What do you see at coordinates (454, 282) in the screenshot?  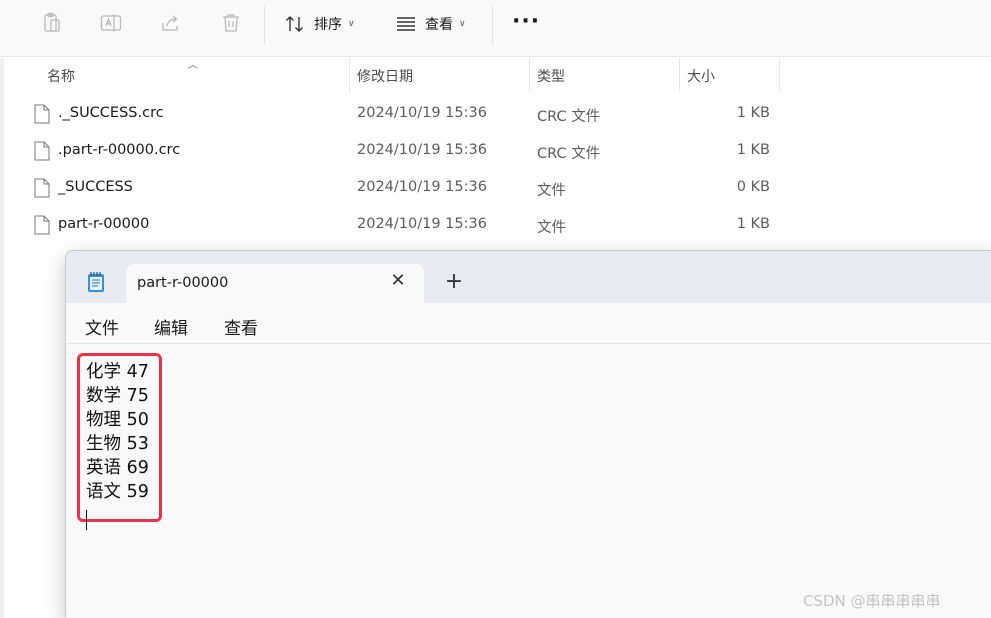 I see `new-tab-button: +` at bounding box center [454, 282].